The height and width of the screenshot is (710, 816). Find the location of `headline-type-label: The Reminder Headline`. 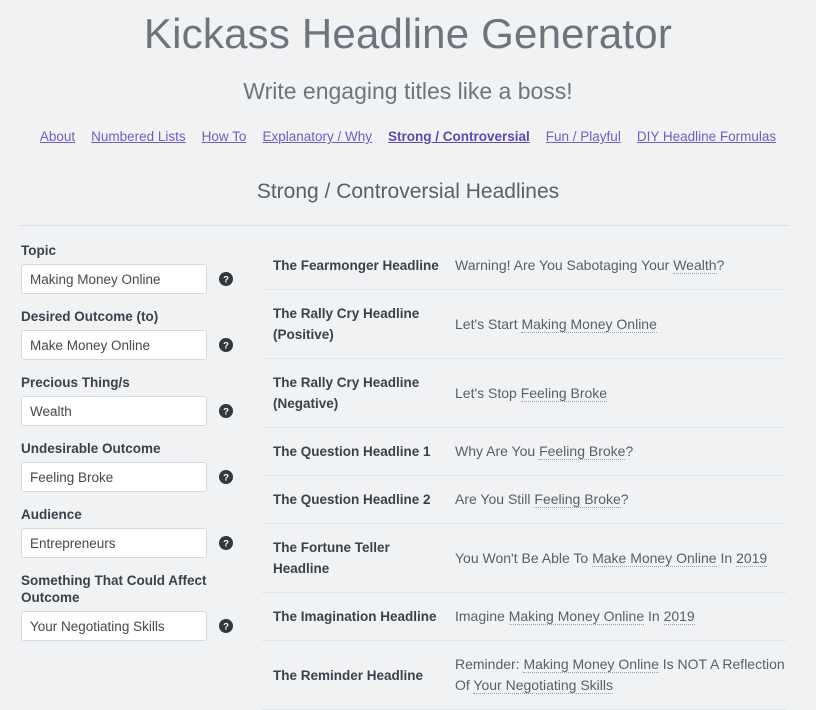

headline-type-label: The Reminder Headline is located at coordinates (348, 675).